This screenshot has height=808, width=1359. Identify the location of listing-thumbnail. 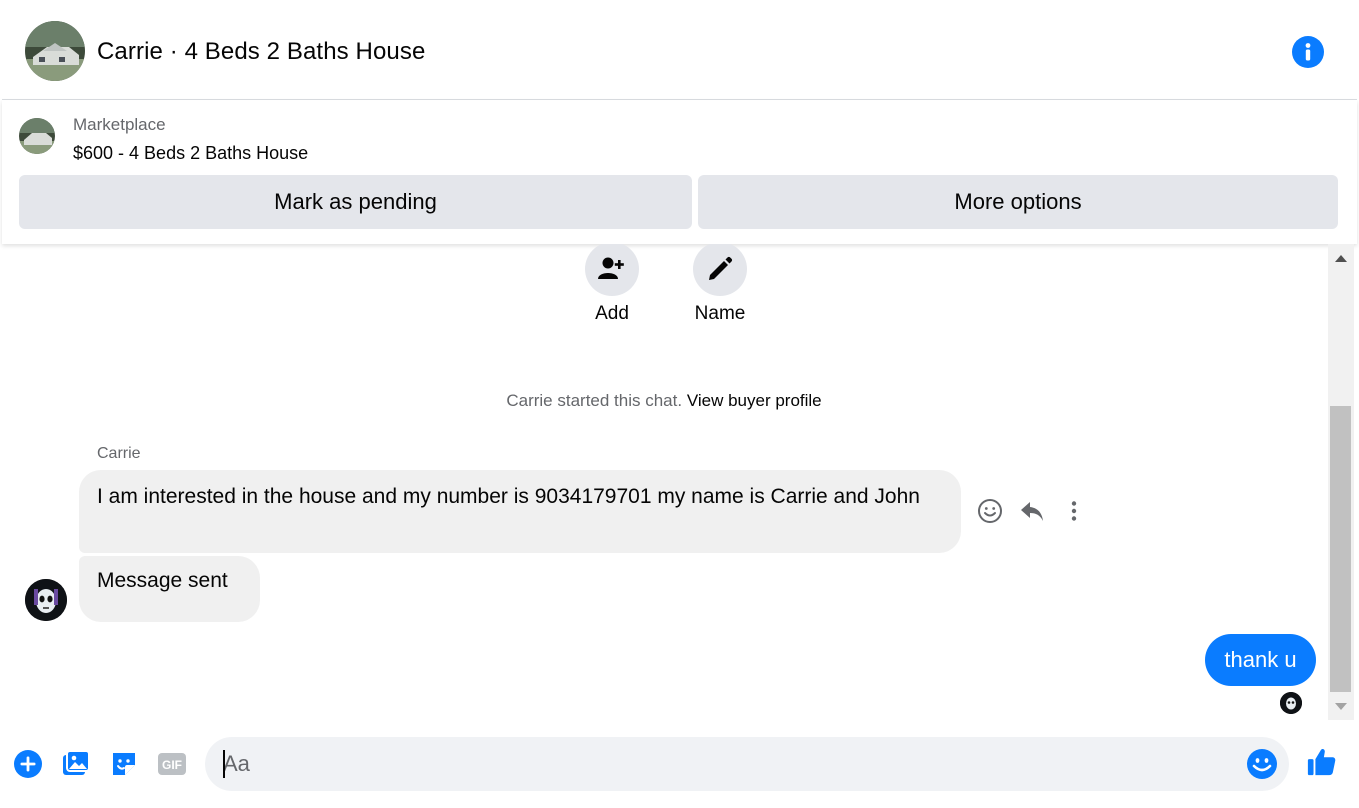
(37, 136).